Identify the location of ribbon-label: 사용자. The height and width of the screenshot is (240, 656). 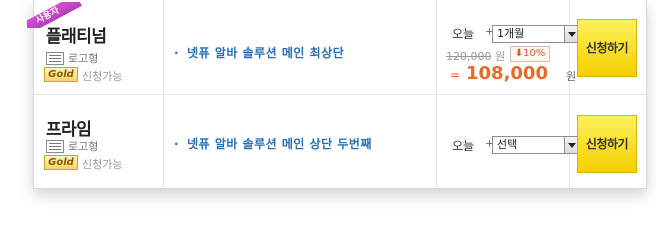
(54, 15).